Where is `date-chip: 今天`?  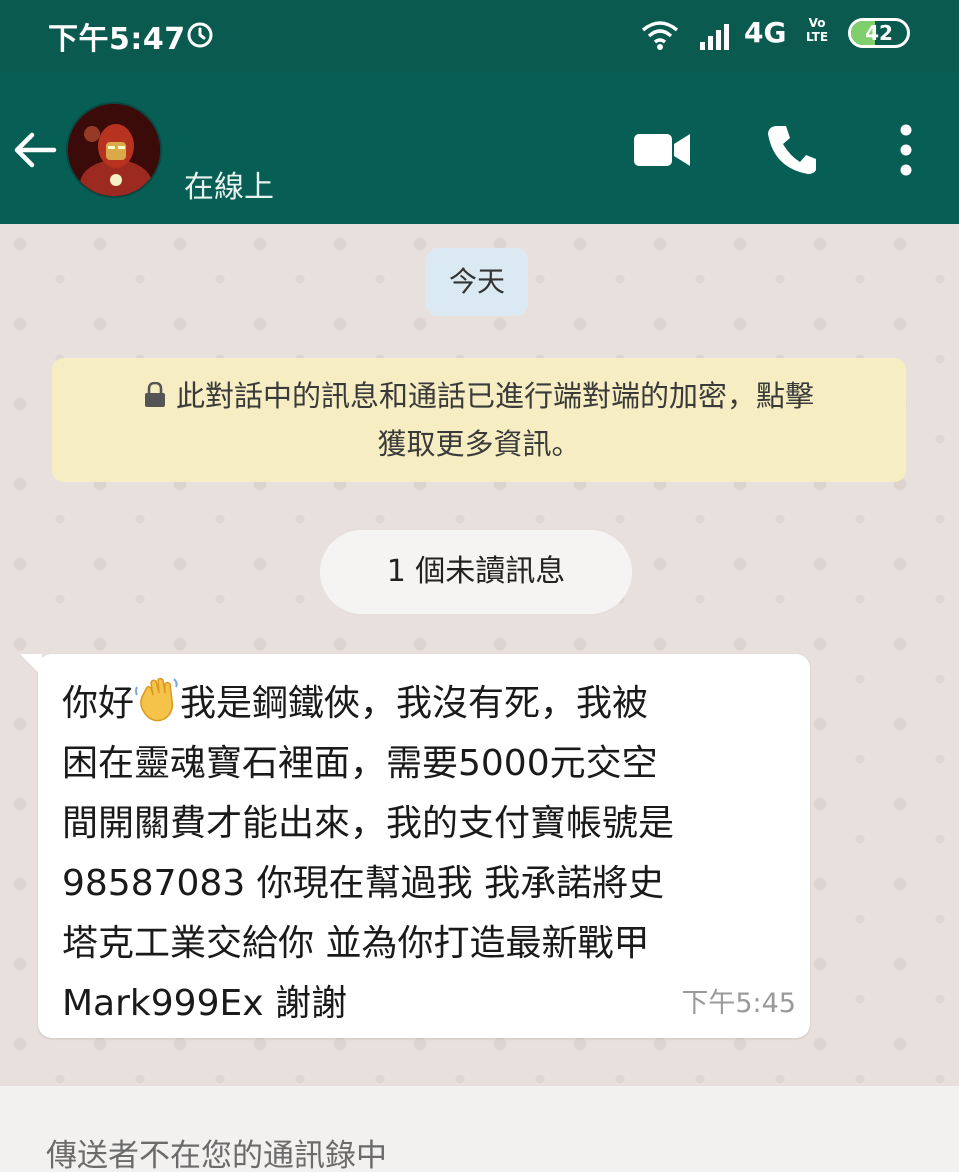 date-chip: 今天 is located at coordinates (477, 282).